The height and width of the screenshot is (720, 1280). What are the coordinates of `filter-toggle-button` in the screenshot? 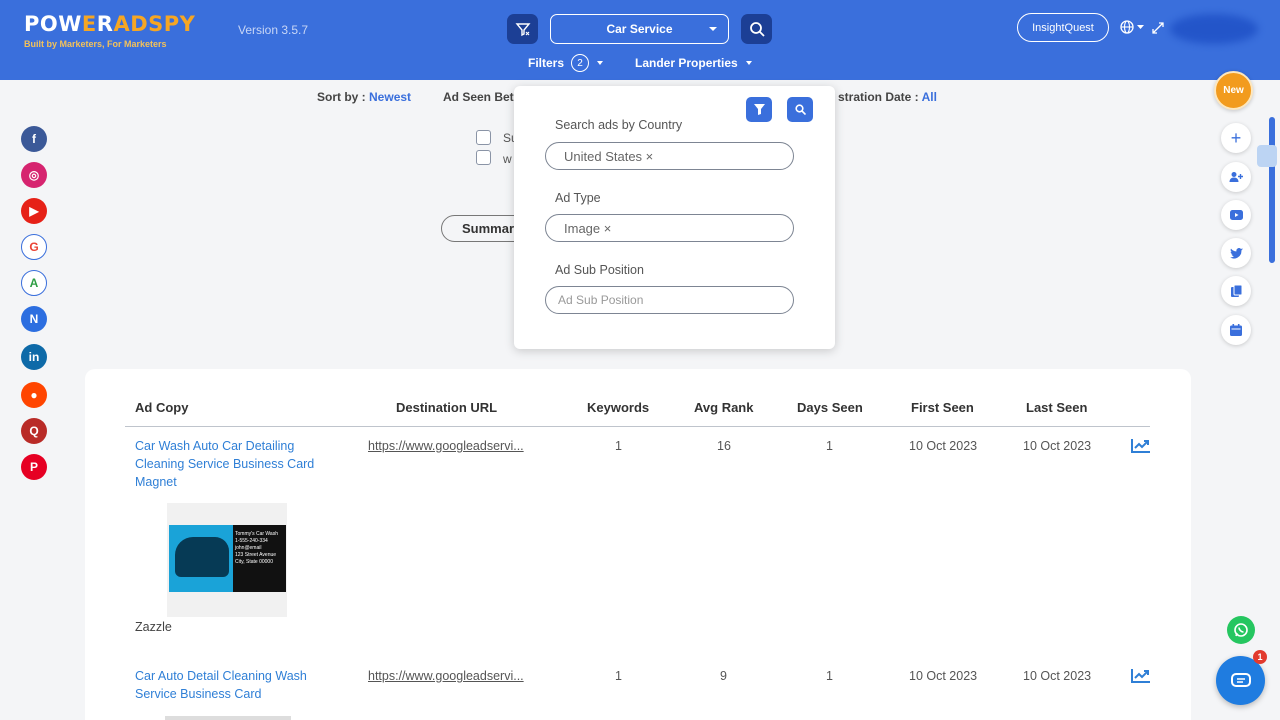 It's located at (522, 29).